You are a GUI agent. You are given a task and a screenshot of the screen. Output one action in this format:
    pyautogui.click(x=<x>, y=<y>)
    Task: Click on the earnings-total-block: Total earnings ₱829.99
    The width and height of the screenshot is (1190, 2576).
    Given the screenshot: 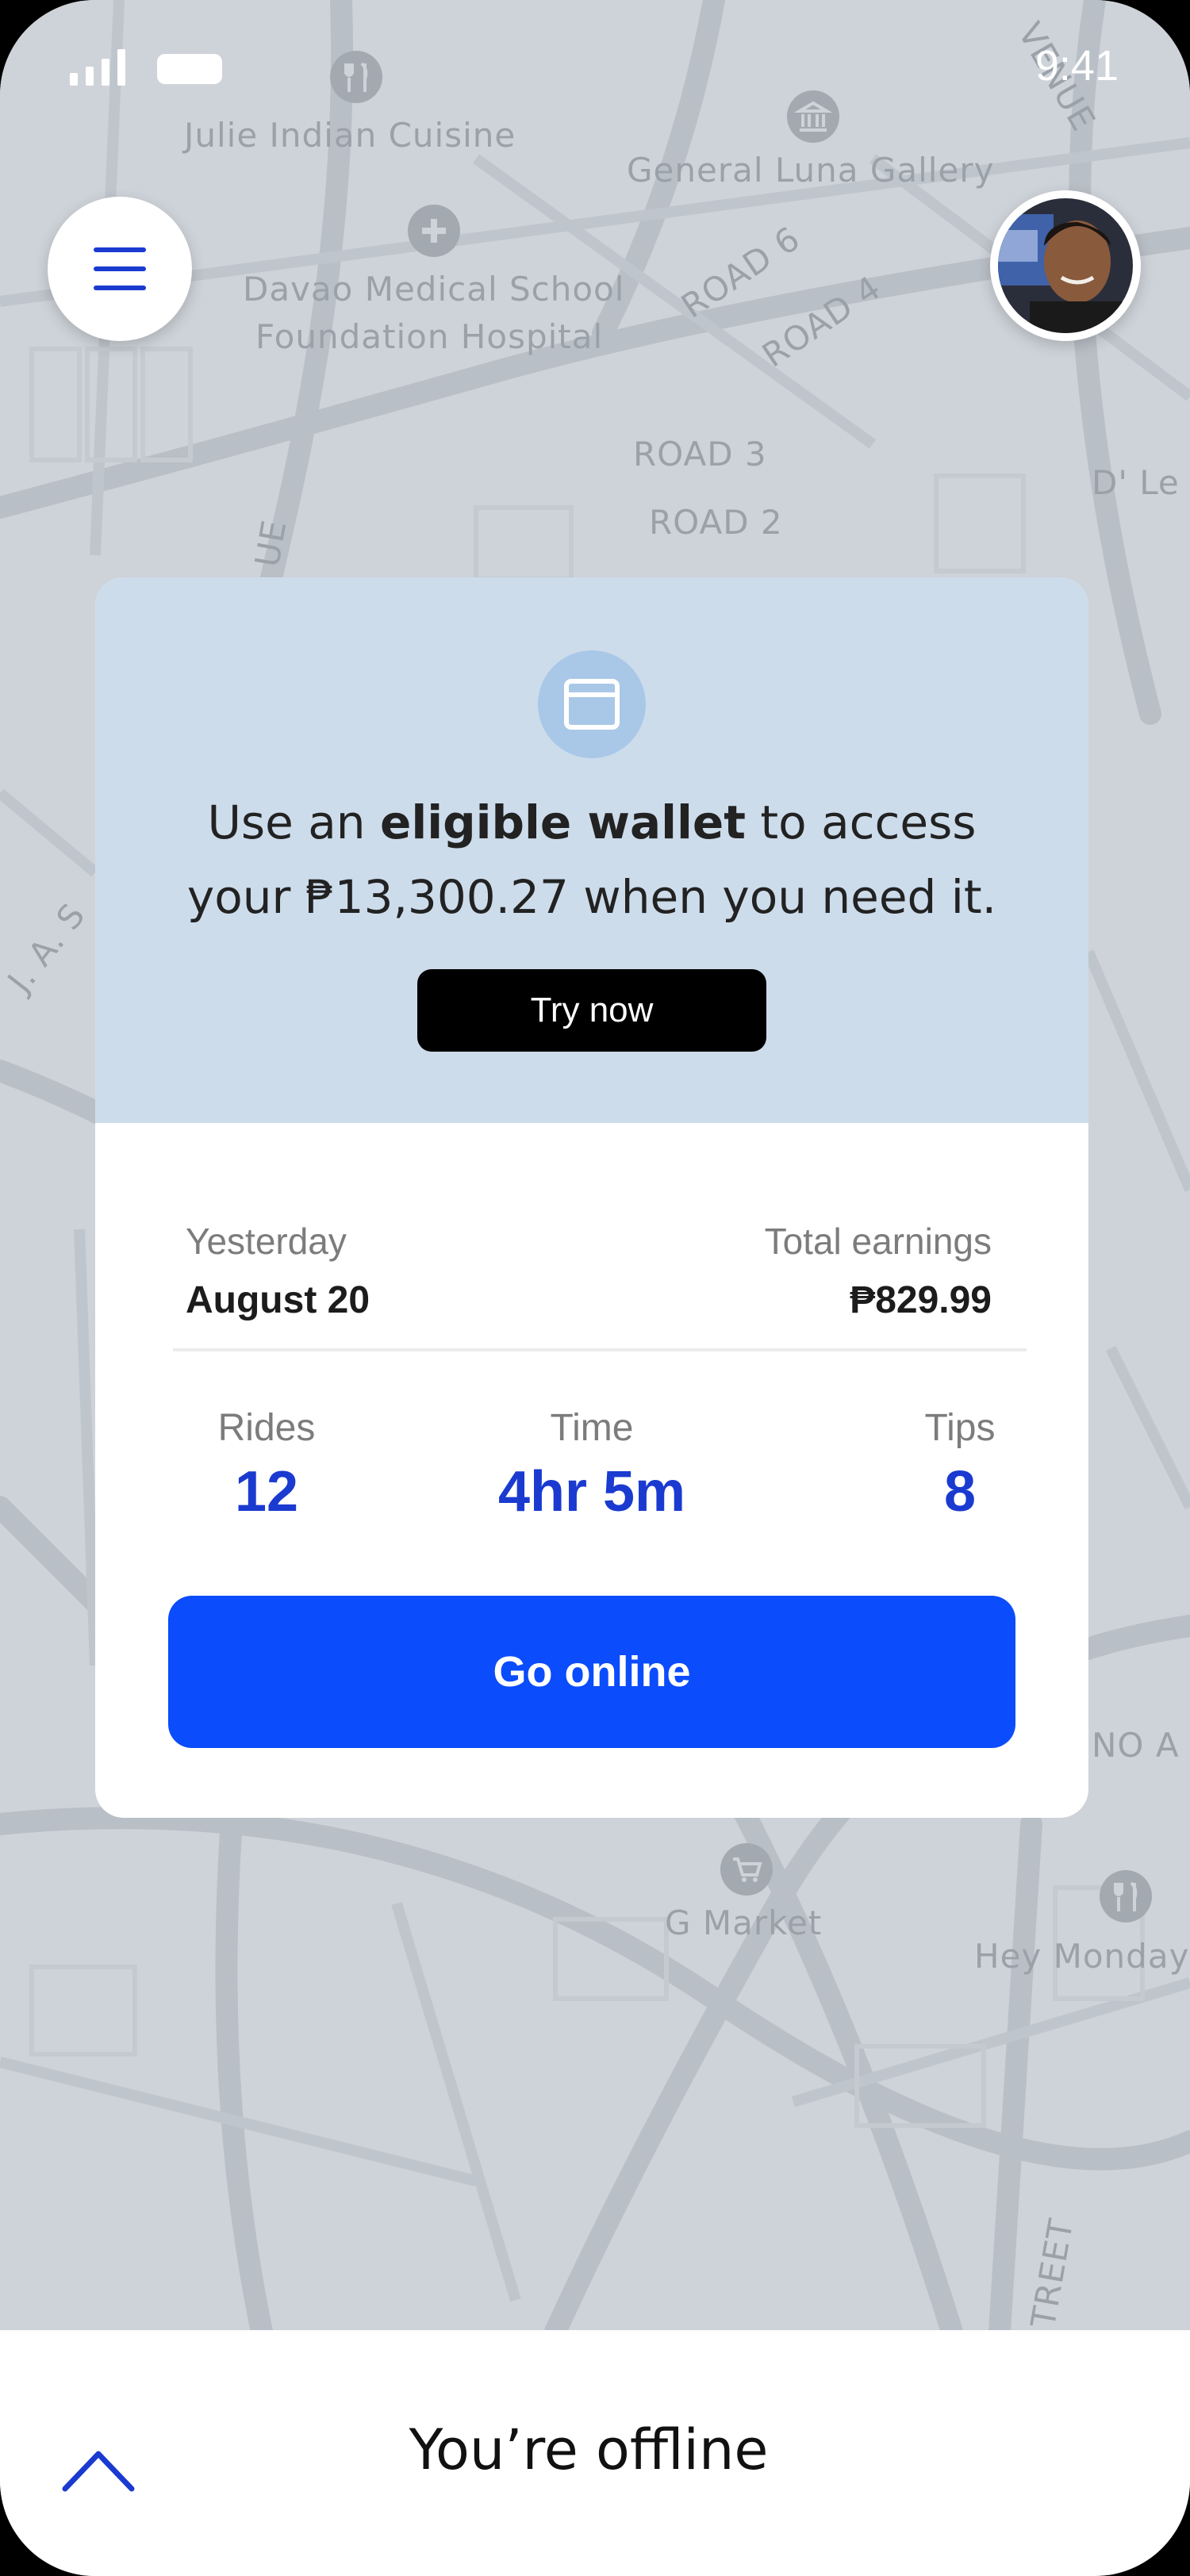 What is the action you would take?
    pyautogui.click(x=878, y=1271)
    